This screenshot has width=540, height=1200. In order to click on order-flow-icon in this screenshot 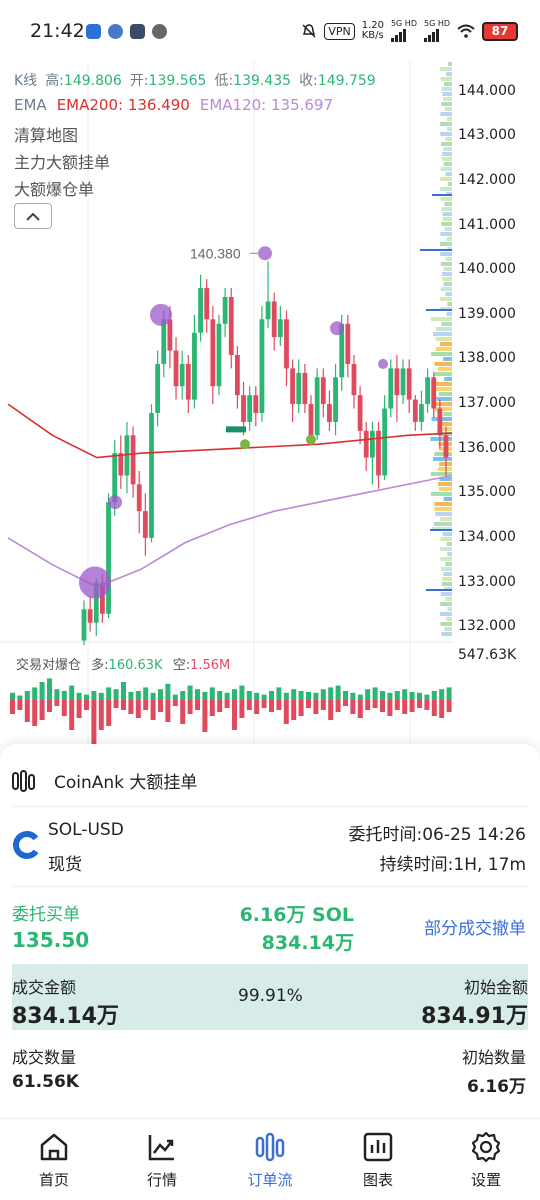, I will do `click(270, 1147)`.